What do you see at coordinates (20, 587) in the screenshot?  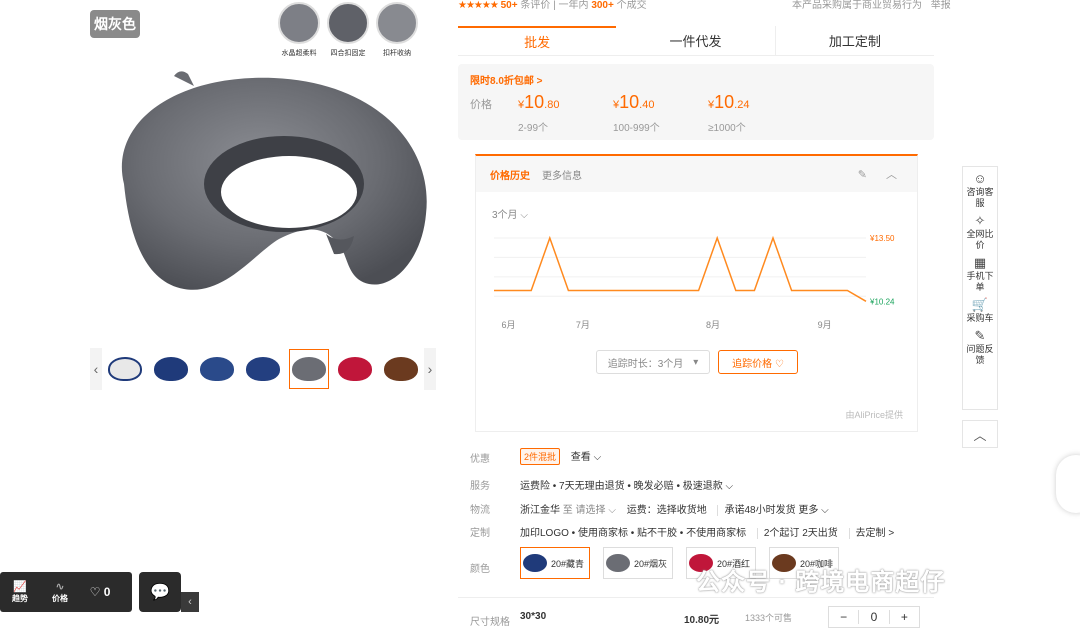 I see `trend-icon: 📈` at bounding box center [20, 587].